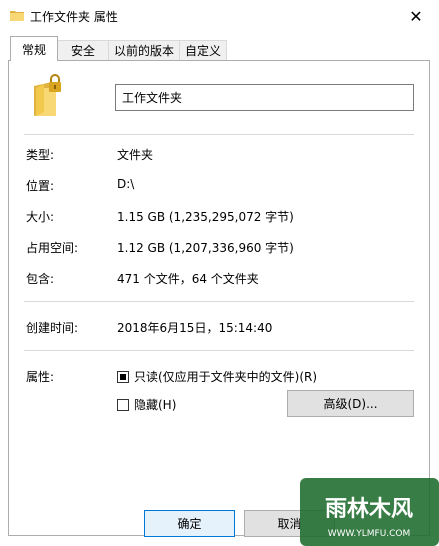  What do you see at coordinates (226, 377) in the screenshot?
I see `readonly-label: 只读(仅应用于文件夹中的文件)(R)` at bounding box center [226, 377].